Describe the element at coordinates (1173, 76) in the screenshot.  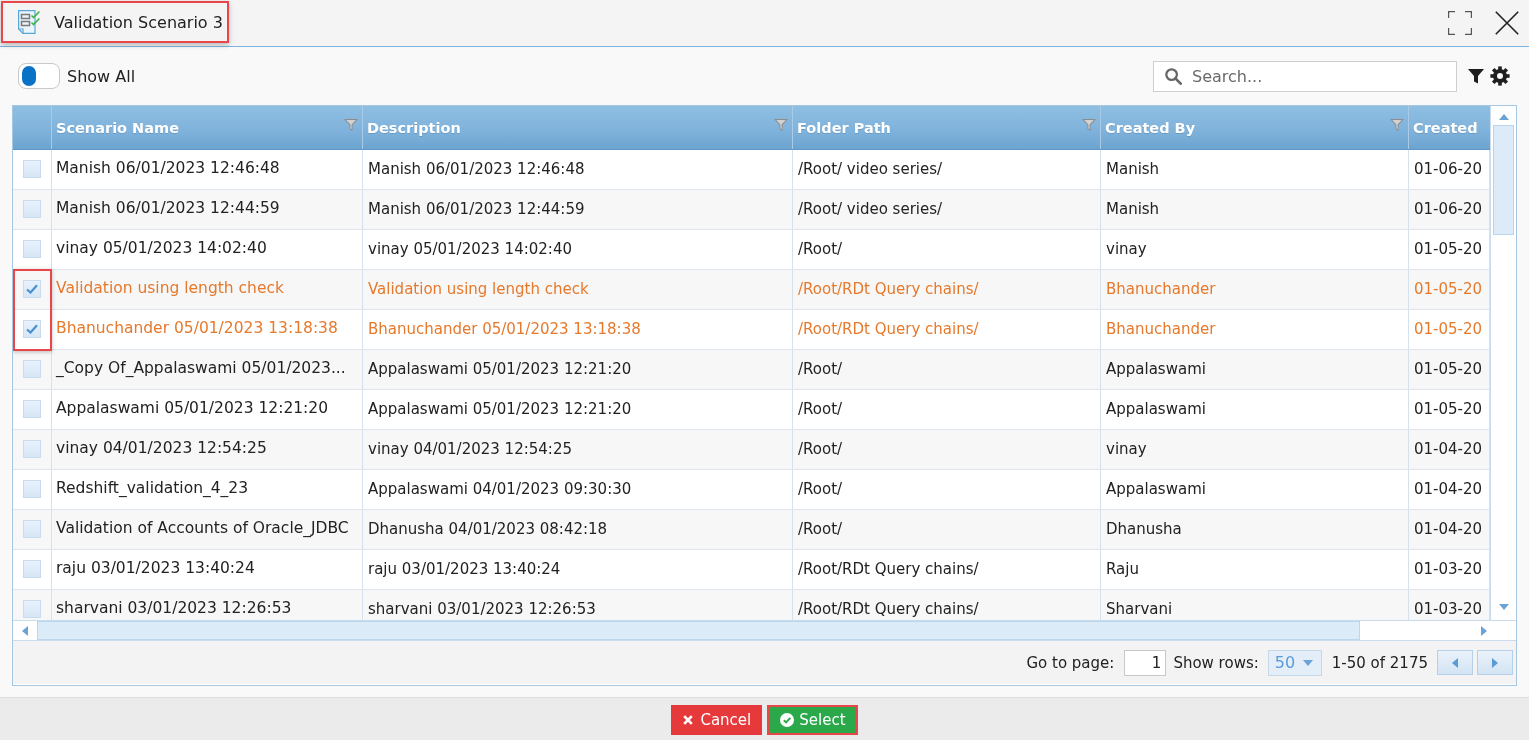
I see `search-icon` at that location.